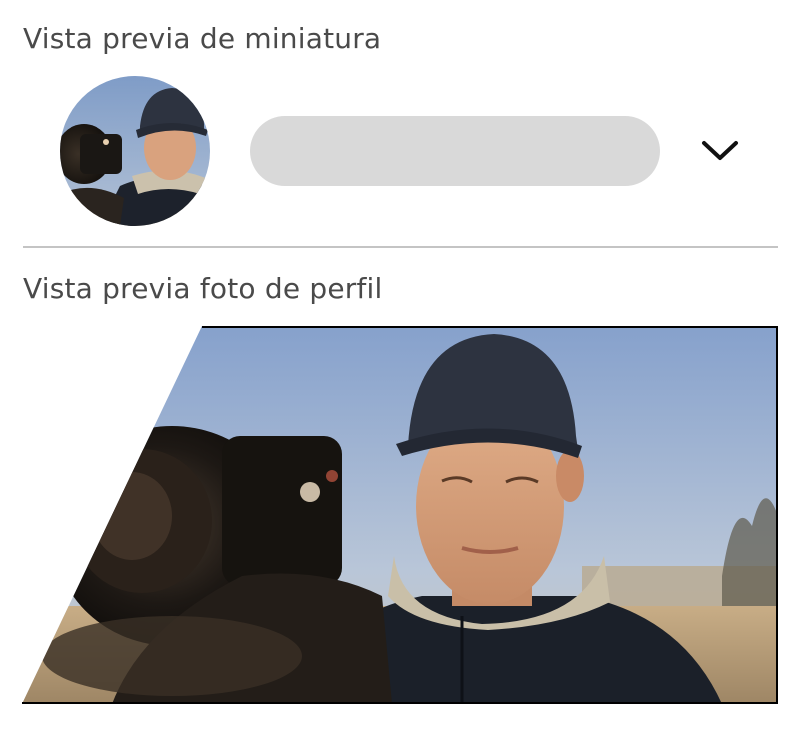 The image size is (800, 746). Describe the element at coordinates (203, 288) in the screenshot. I see `profile-preview-title: Vista previa foto de perfil` at that location.